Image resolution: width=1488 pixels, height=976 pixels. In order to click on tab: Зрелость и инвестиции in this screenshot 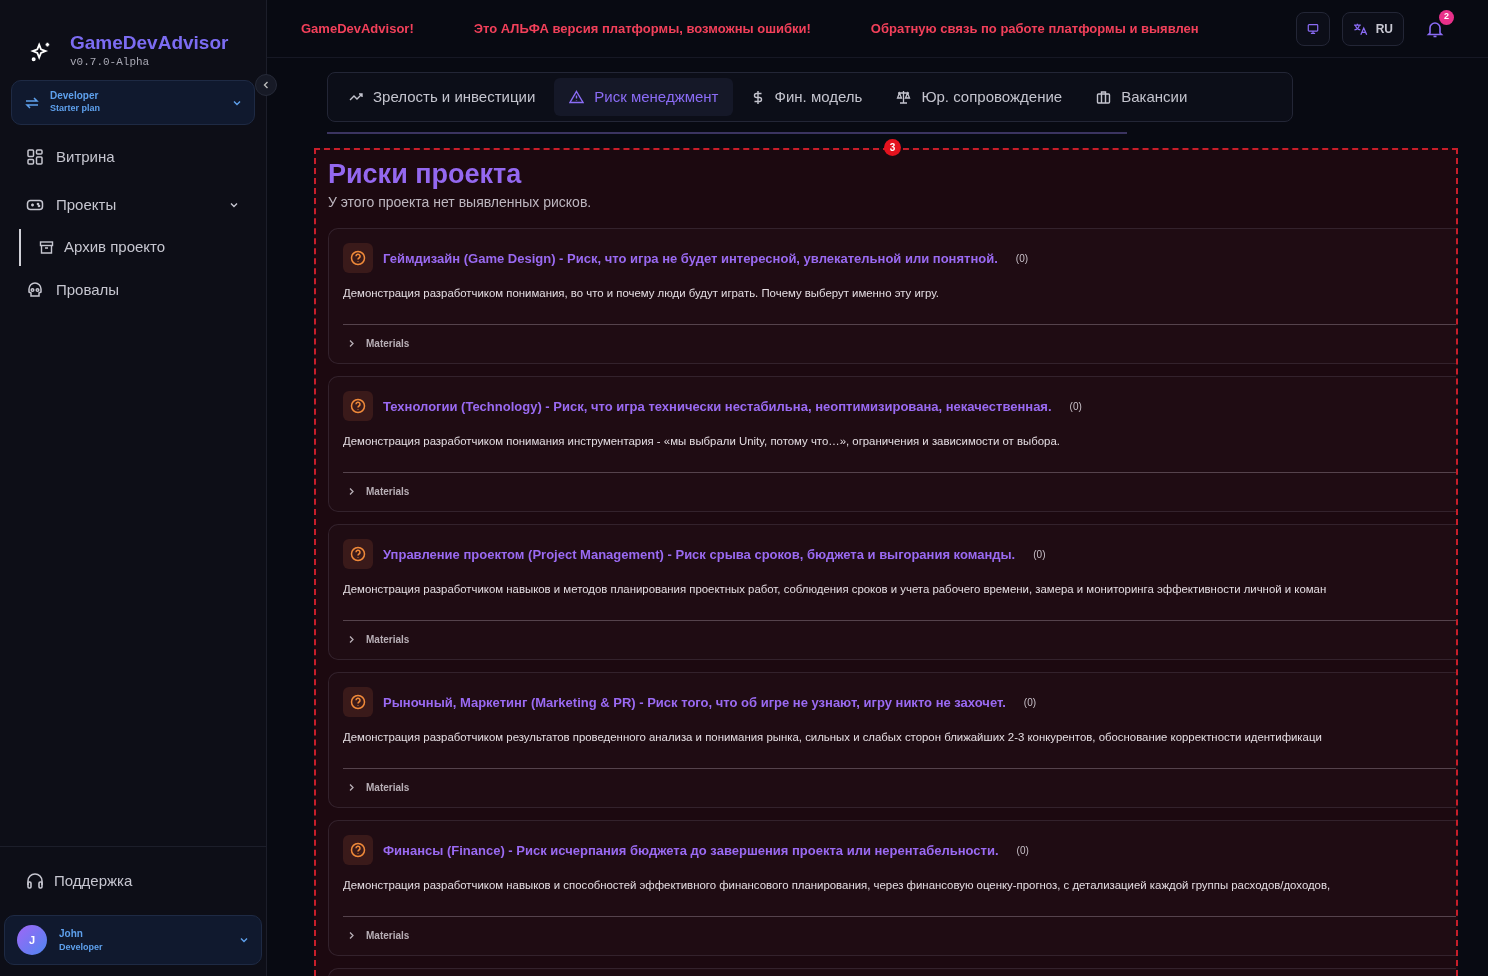, I will do `click(442, 97)`.